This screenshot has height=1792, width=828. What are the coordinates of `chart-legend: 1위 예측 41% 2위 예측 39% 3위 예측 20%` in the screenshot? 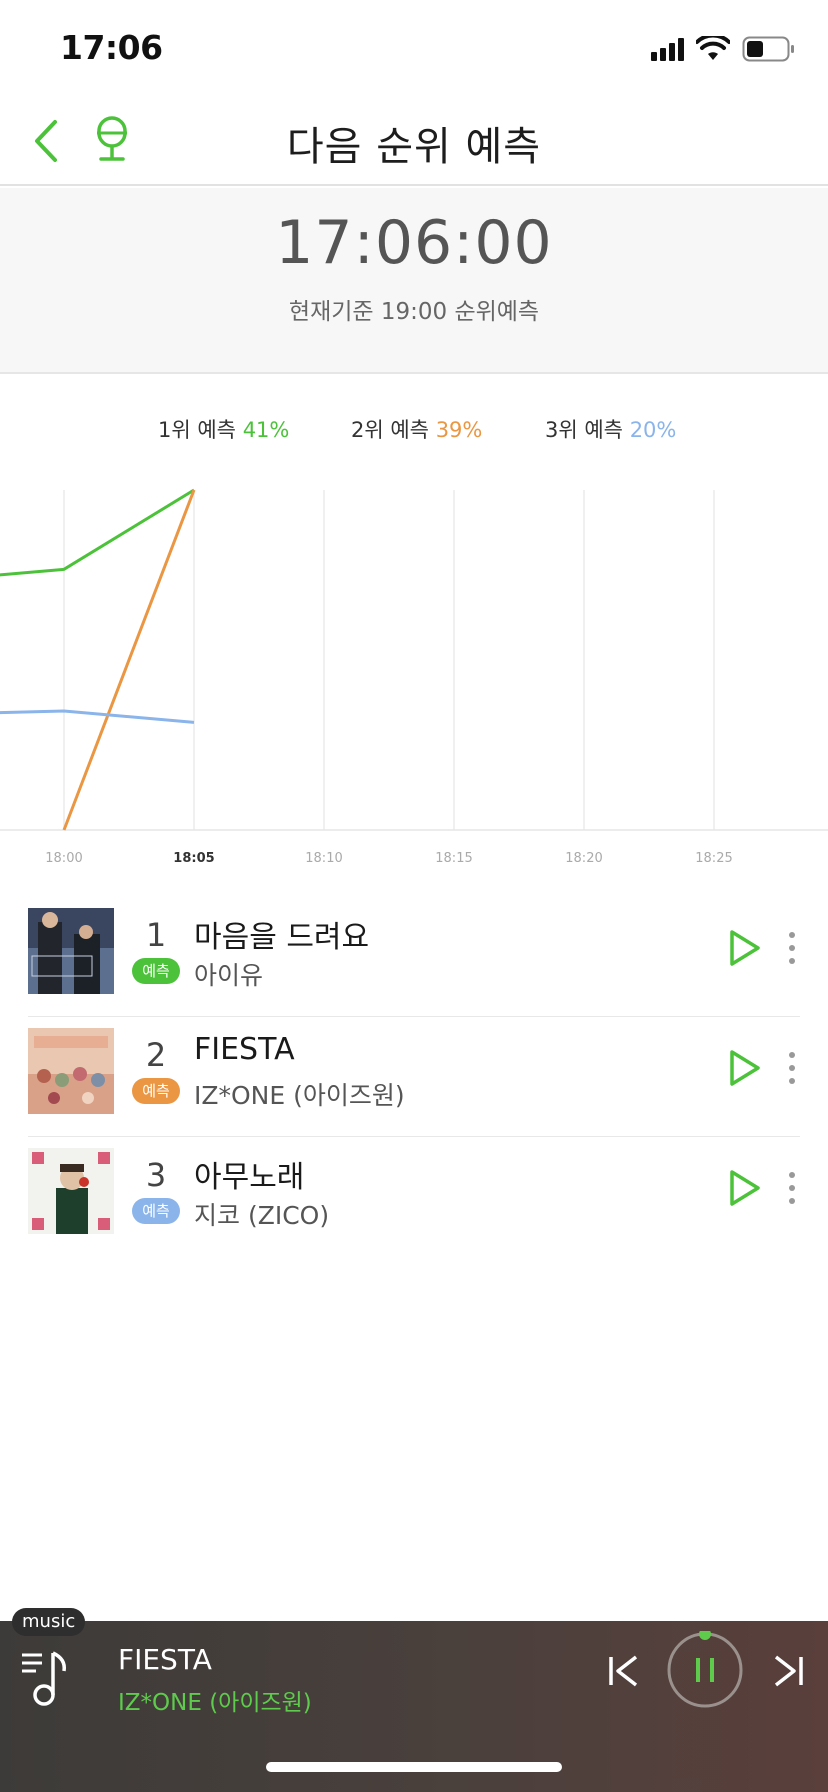 It's located at (414, 429).